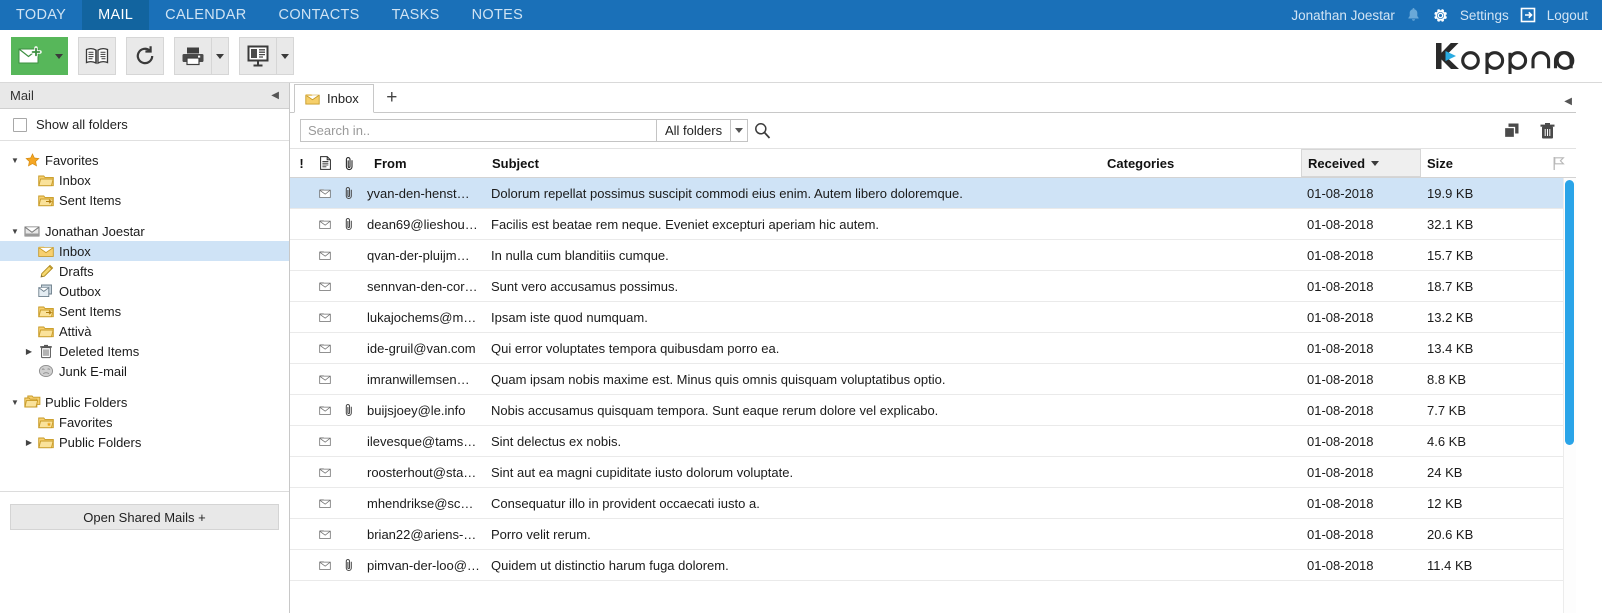  I want to click on search-row: All folders, so click(933, 131).